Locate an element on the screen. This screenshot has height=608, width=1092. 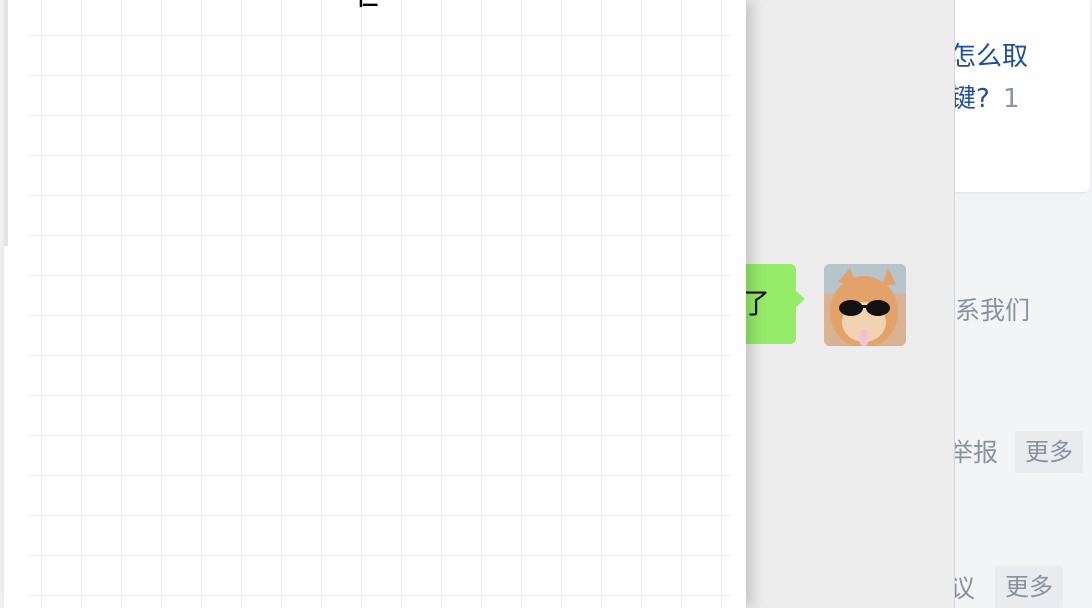
report-link: 举报 is located at coordinates (973, 452).